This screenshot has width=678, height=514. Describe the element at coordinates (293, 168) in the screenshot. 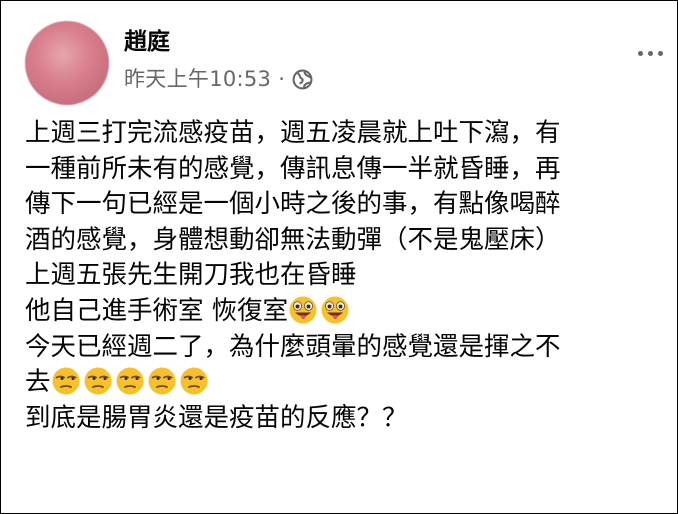

I see `post-line: 一種前所未有的感覺，傳訊息傳一半就昏睡，再` at that location.